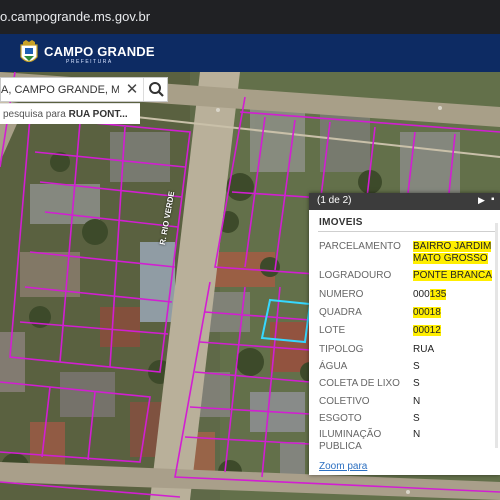 This screenshot has width=500, height=500. I want to click on attr-value-coleta-de-lixo: S, so click(416, 383).